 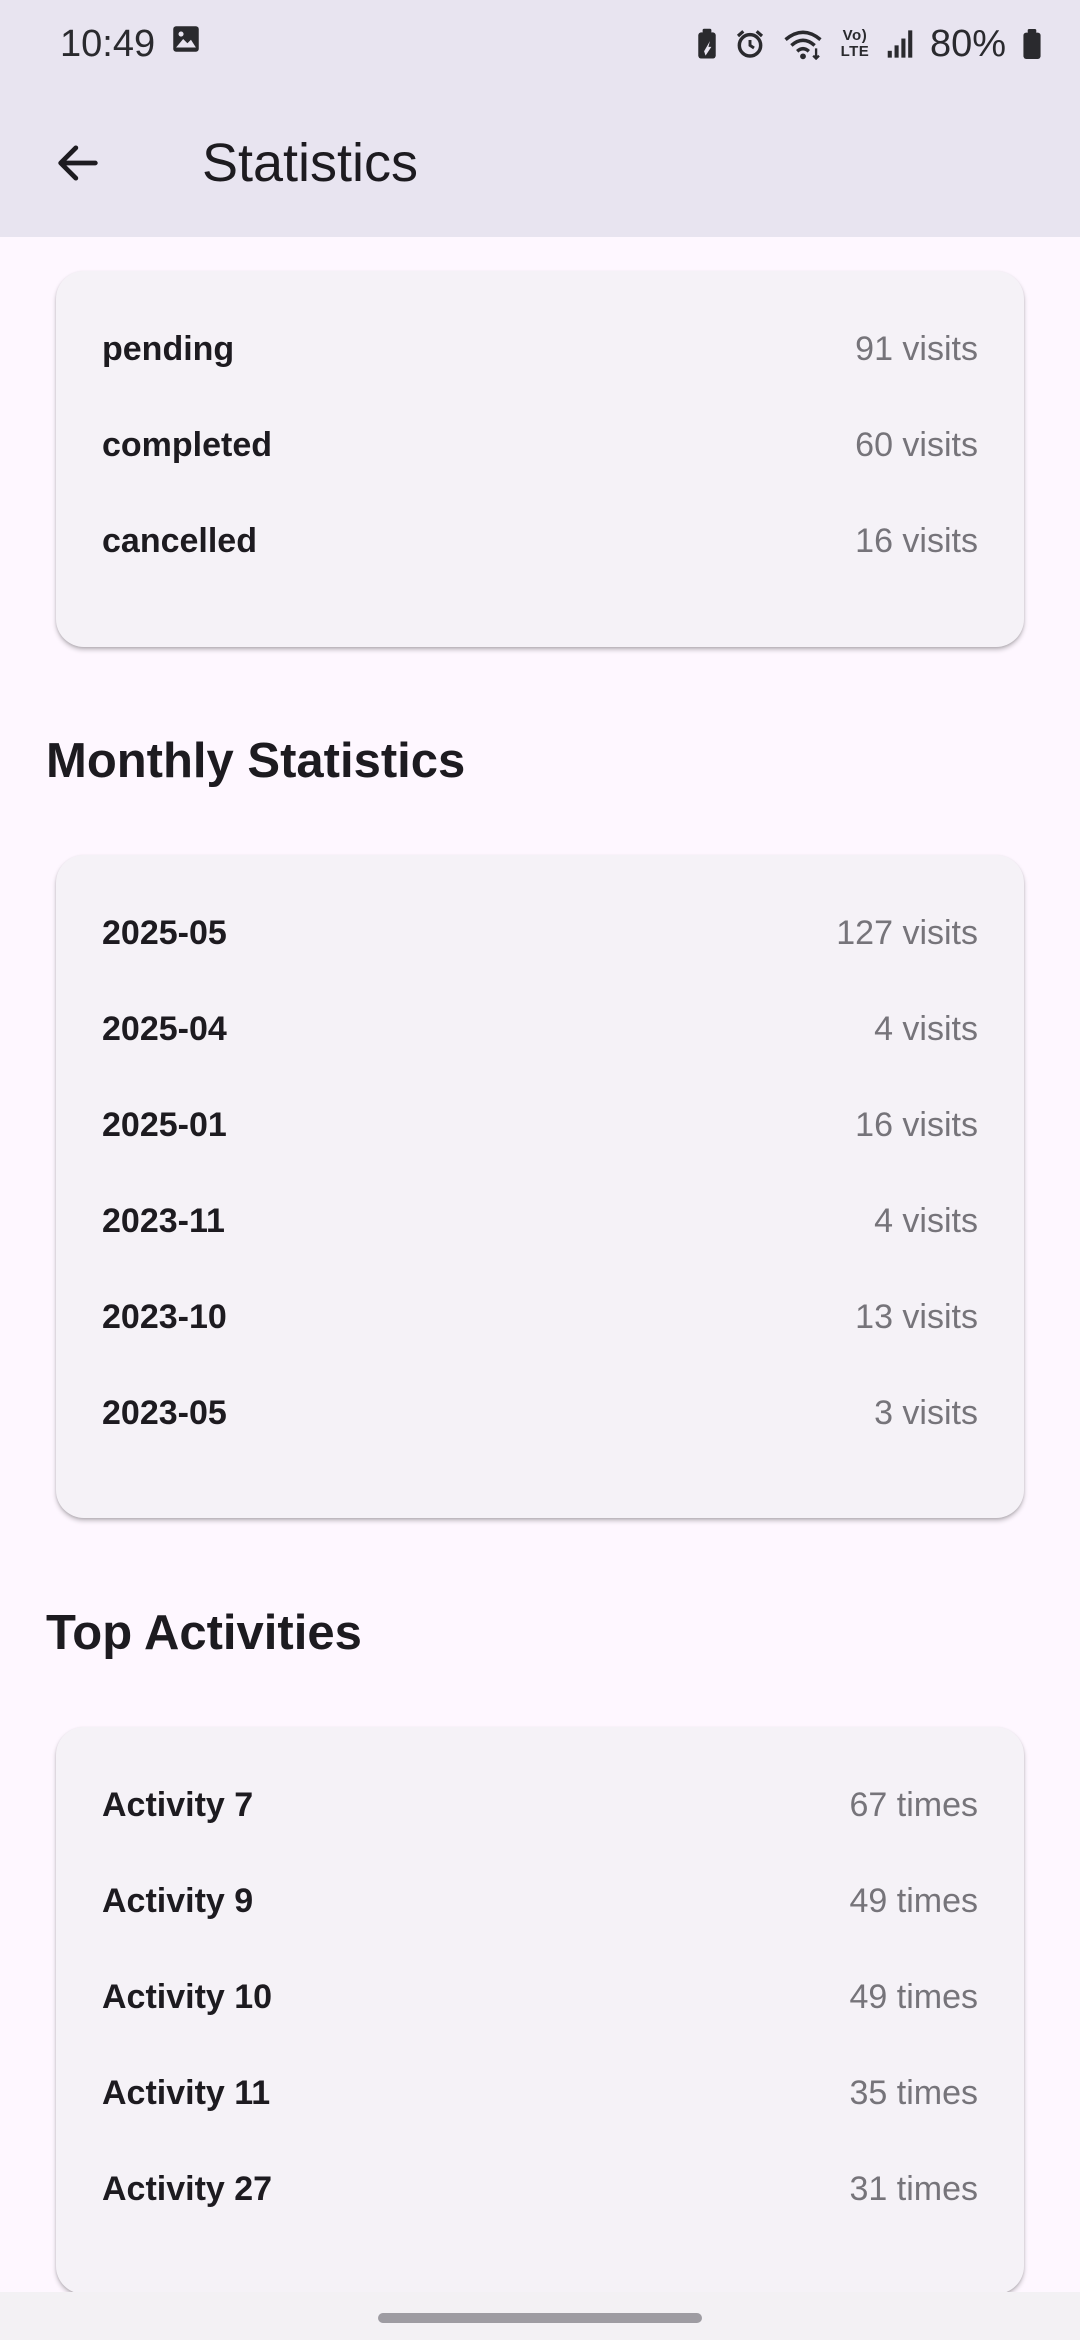 What do you see at coordinates (178, 1804) in the screenshot?
I see `activity-label: Activity 7` at bounding box center [178, 1804].